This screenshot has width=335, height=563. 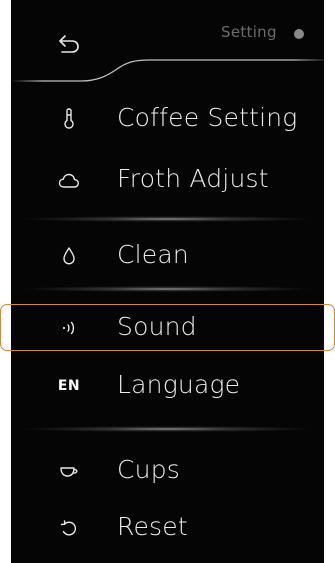 What do you see at coordinates (69, 528) in the screenshot?
I see `reset-icon` at bounding box center [69, 528].